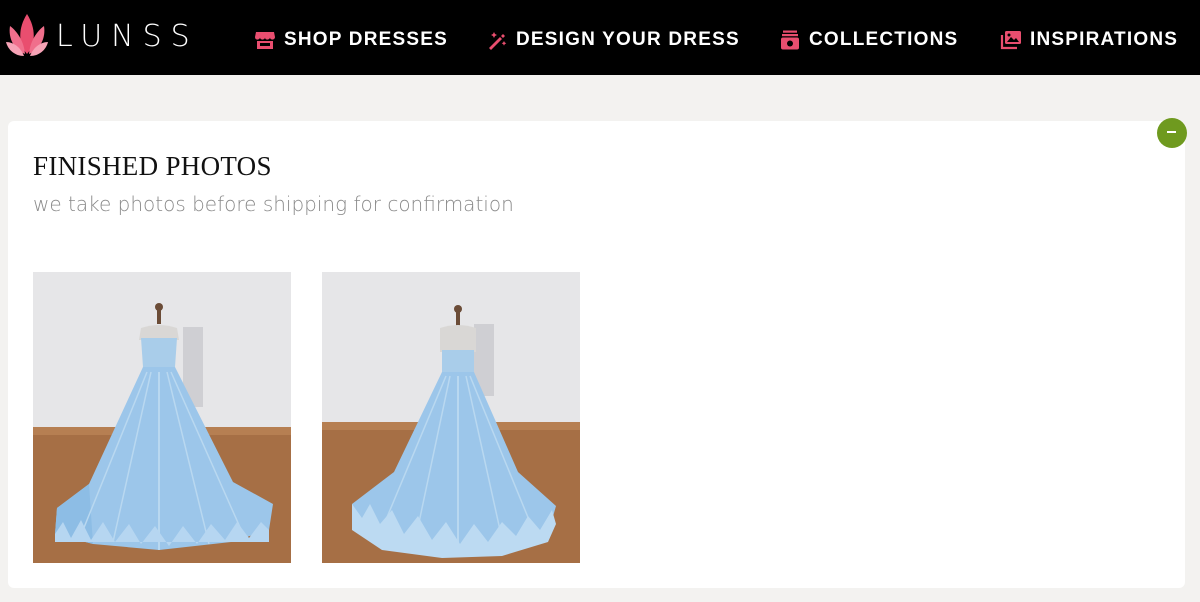  Describe the element at coordinates (790, 40) in the screenshot. I see `collection-box-icon` at that location.